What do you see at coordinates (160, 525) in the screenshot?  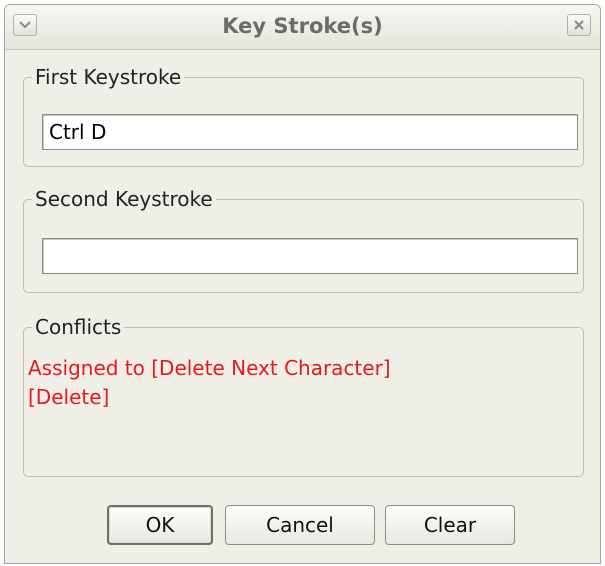 I see `ok-button: OK` at bounding box center [160, 525].